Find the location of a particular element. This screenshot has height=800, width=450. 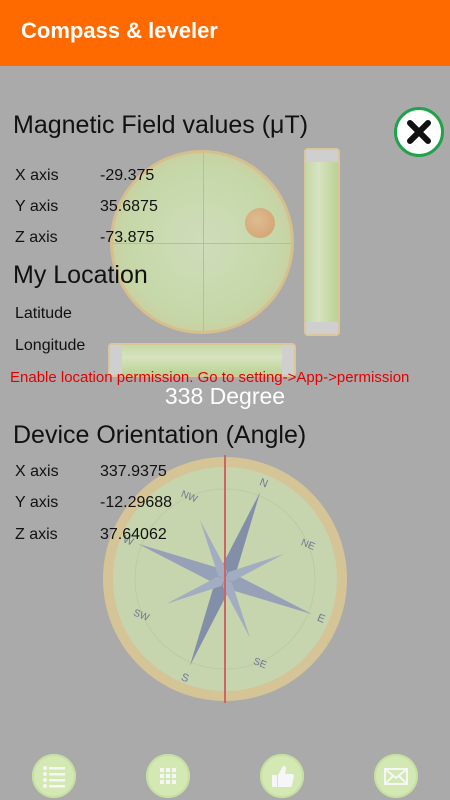

bottom-nav is located at coordinates (225, 774).